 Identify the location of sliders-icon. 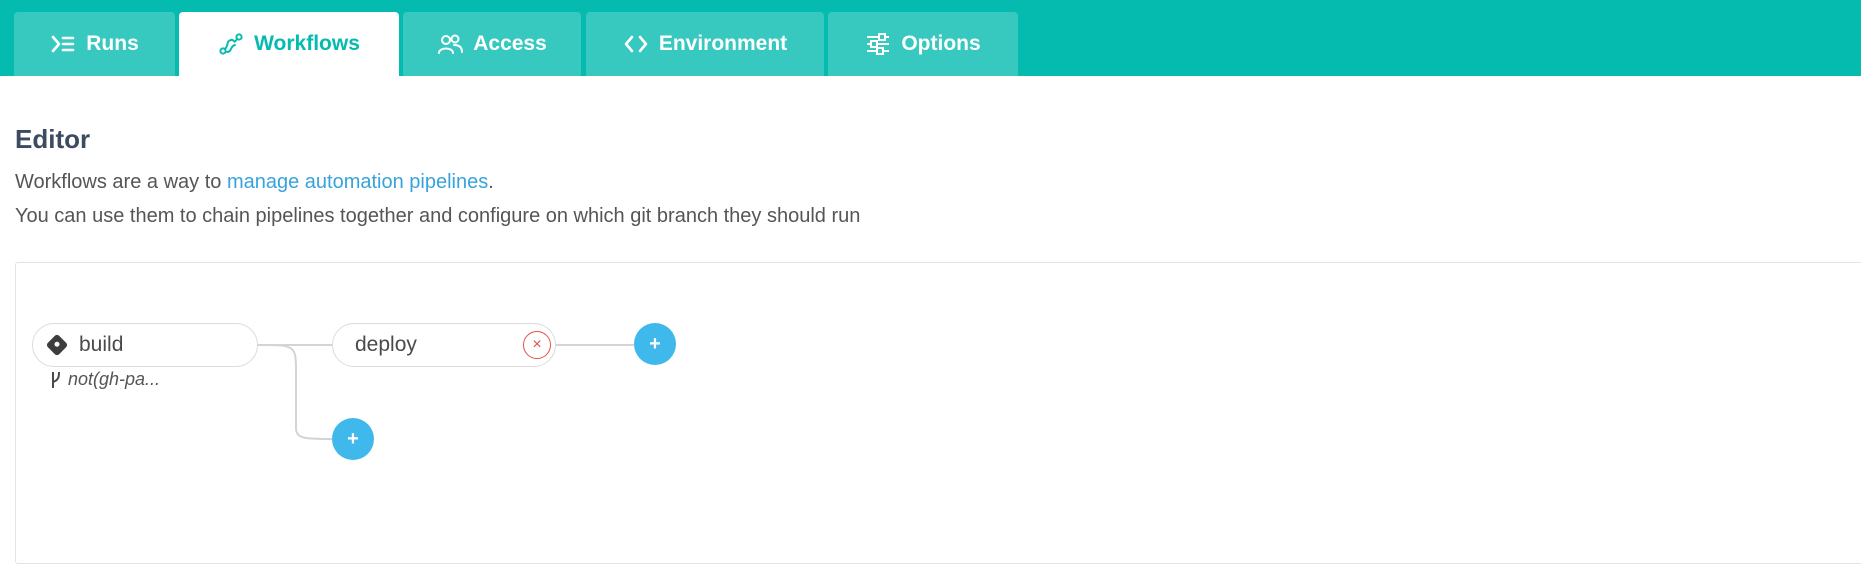
(878, 44).